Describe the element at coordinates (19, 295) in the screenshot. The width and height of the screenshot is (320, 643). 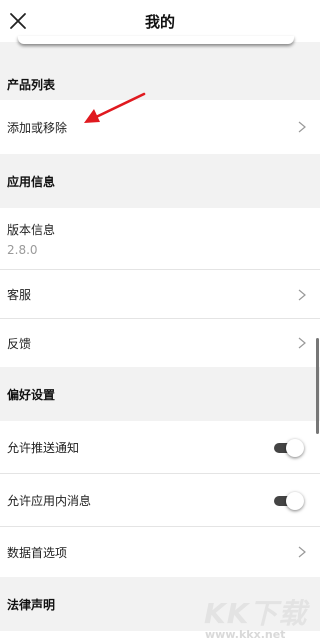
I see `row-label: 客服` at that location.